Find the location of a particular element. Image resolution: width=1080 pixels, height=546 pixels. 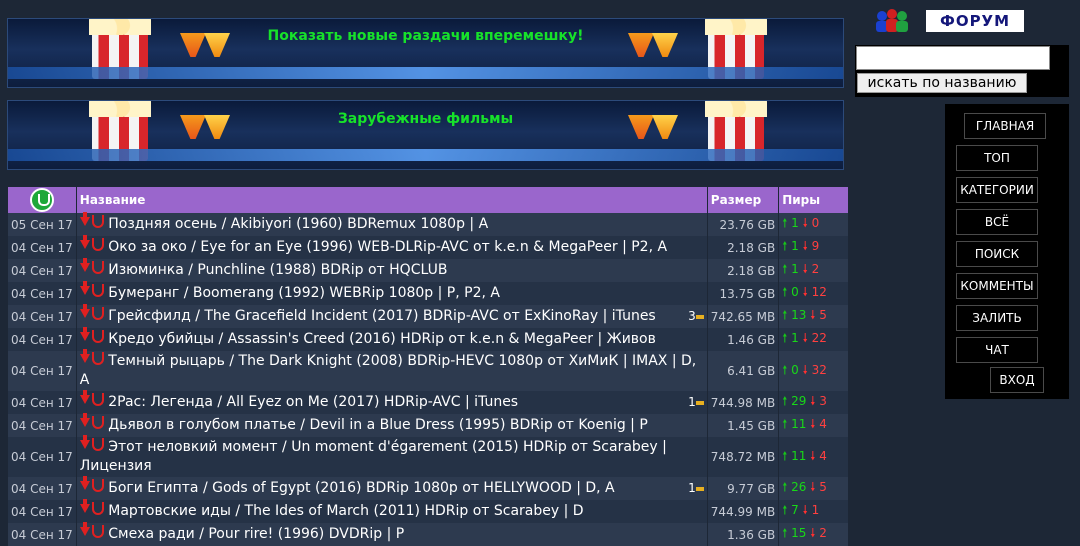

forum-button: ФОРУМ is located at coordinates (975, 21).